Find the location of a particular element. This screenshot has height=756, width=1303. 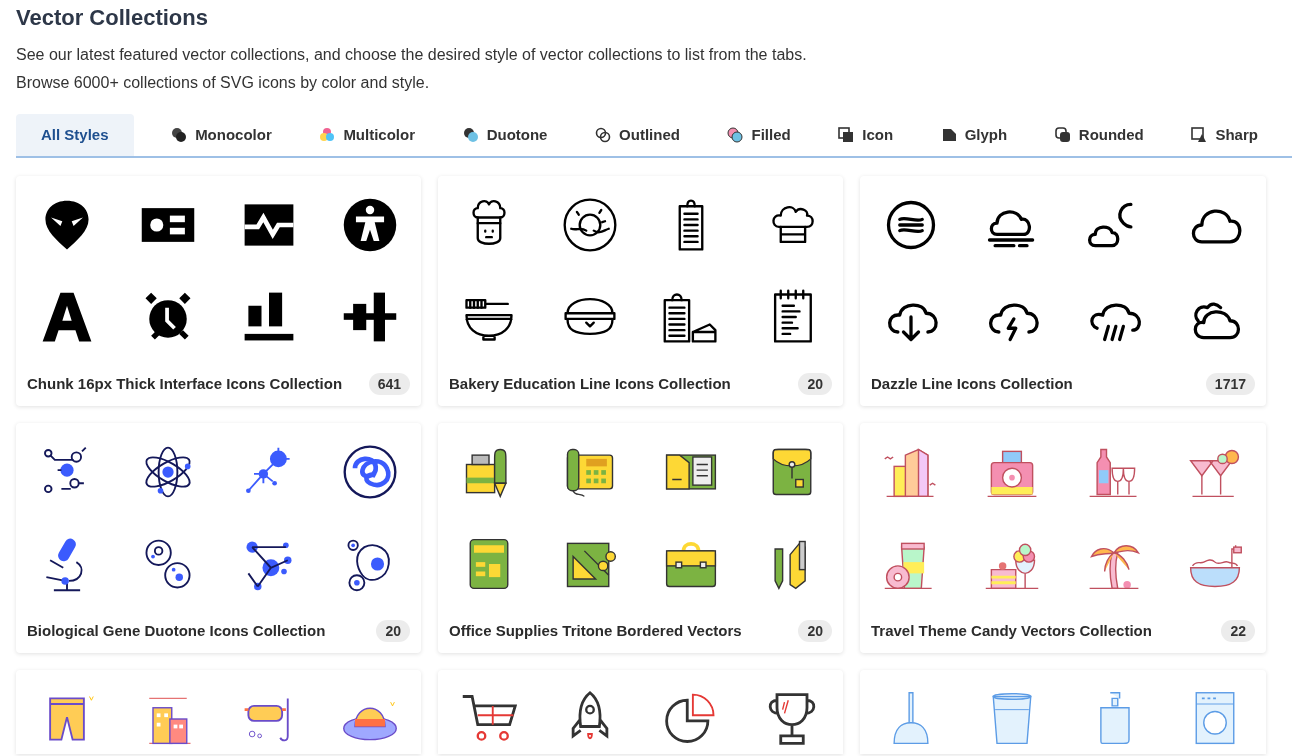

collection-card: Dazzle Line Icons Collection 1717 is located at coordinates (1063, 291).